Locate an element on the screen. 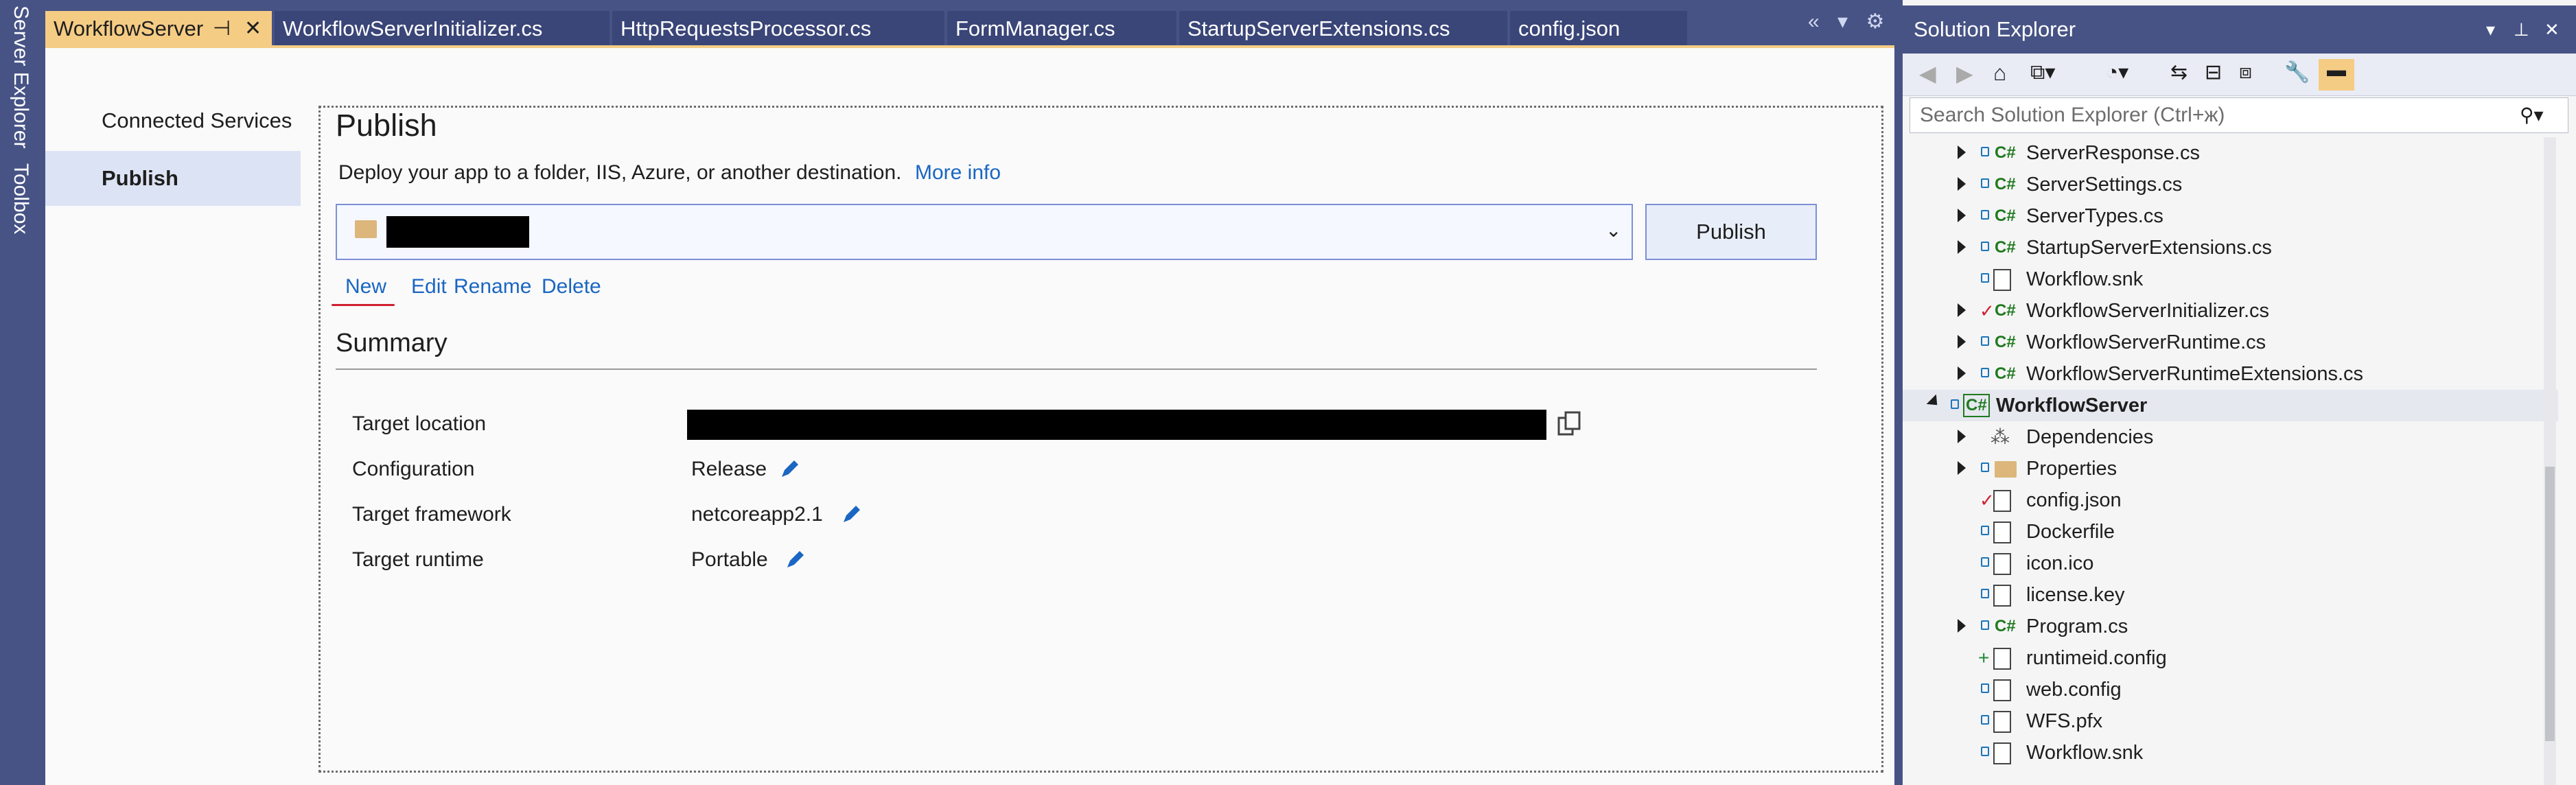  scrollbar-thumb is located at coordinates (2550, 604).